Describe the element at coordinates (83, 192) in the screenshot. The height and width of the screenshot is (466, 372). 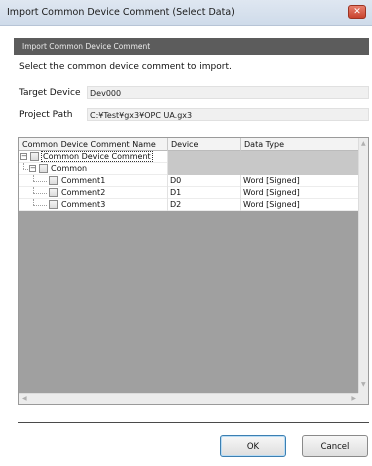
I see `comment-name: Comment2` at that location.